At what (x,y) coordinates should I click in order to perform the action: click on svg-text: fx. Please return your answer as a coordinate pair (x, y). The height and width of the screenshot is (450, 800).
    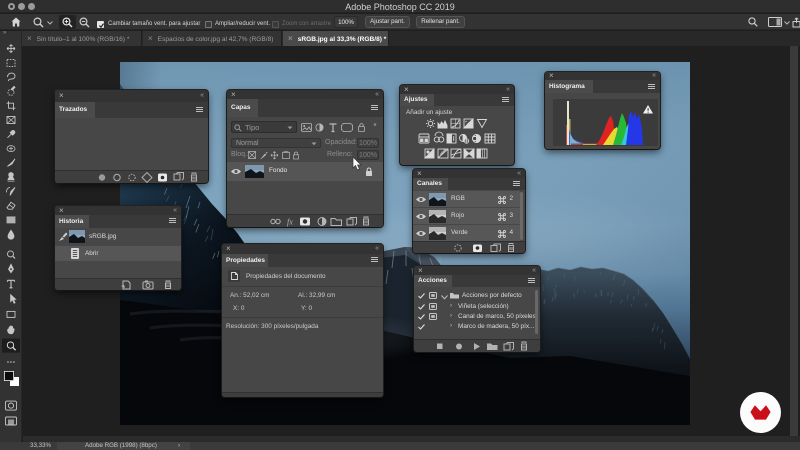
    Looking at the image, I should click on (290, 222).